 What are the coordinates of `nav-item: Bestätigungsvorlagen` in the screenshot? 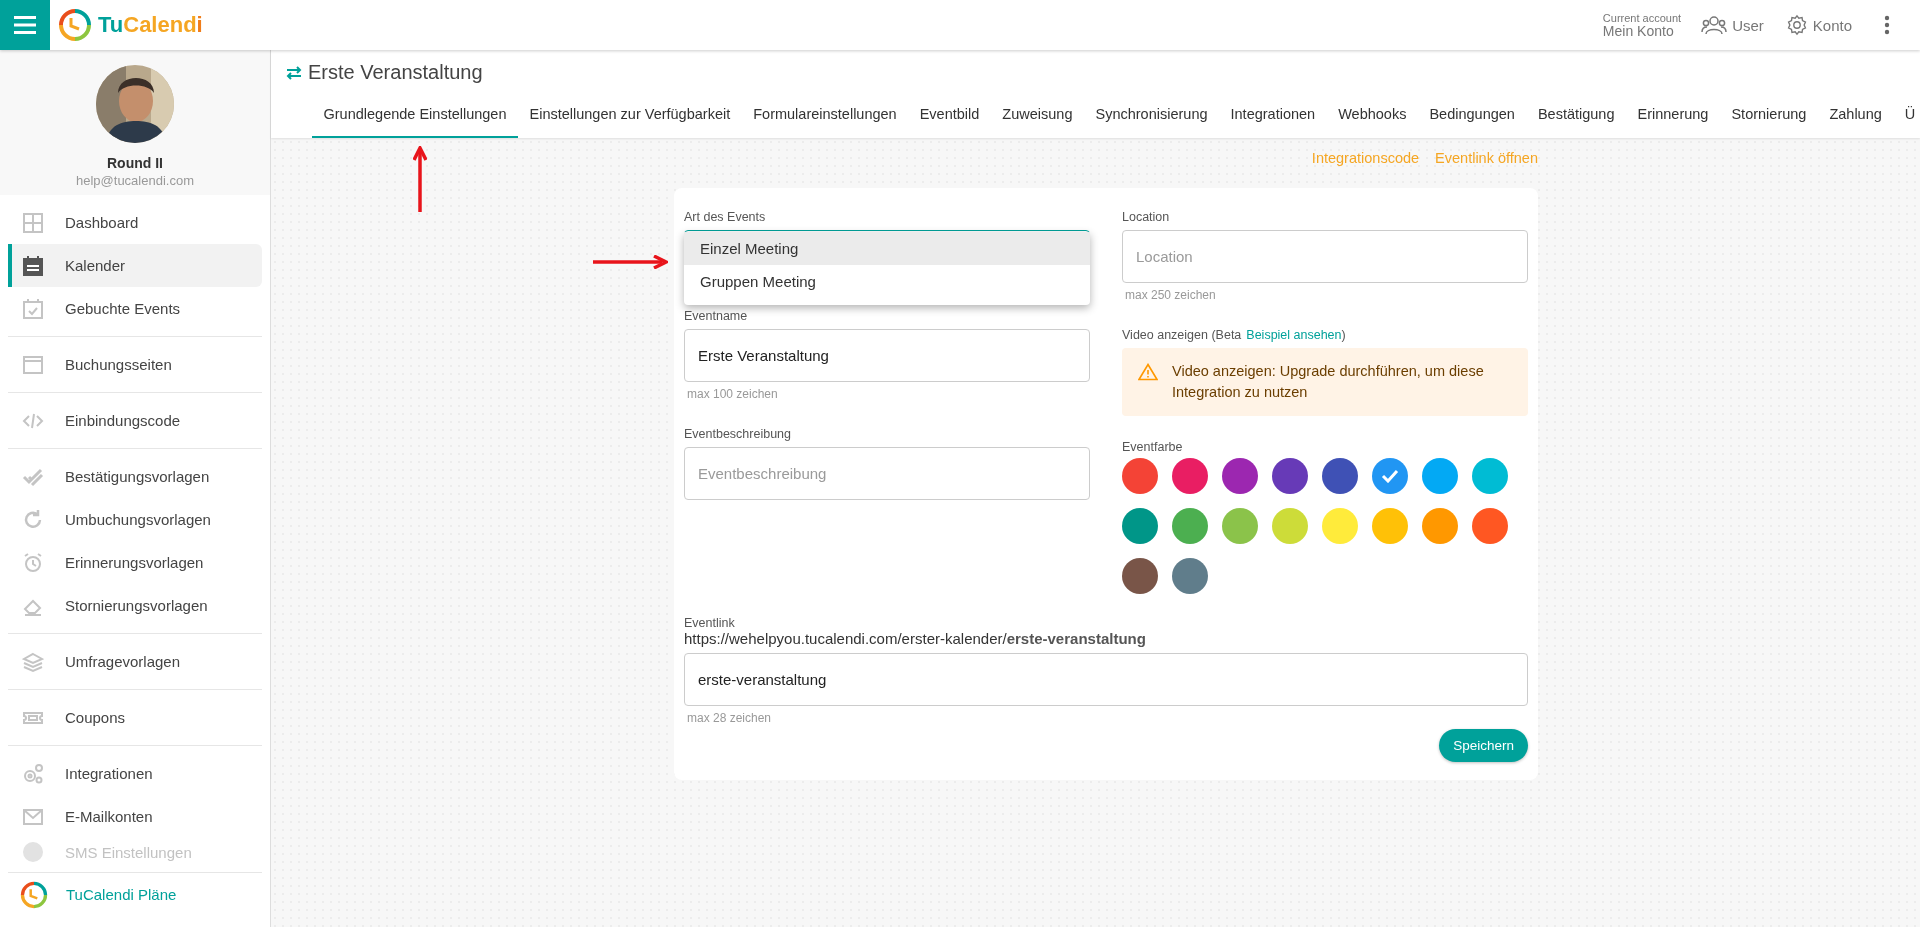 It's located at (135, 476).